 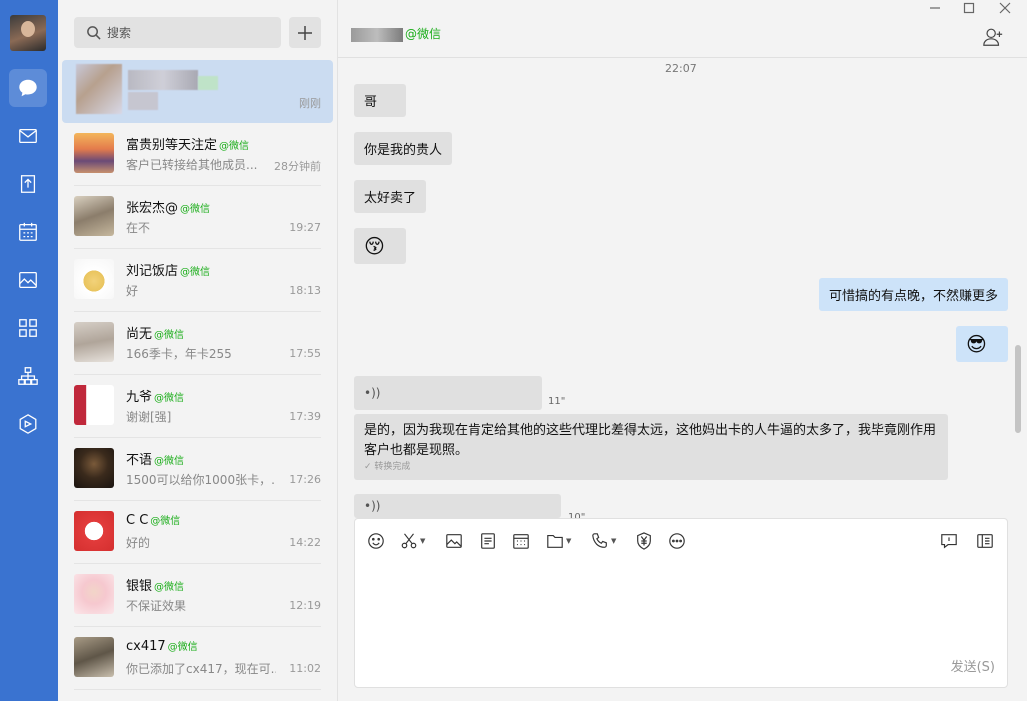 I want to click on calendar-nav-button, so click(x=28, y=232).